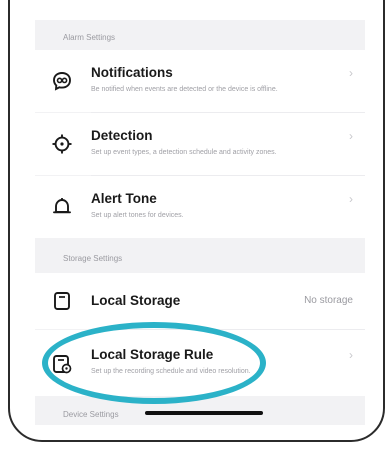 Image resolution: width=391 pixels, height=450 pixels. What do you see at coordinates (62, 206) in the screenshot?
I see `bell-icon` at bounding box center [62, 206].